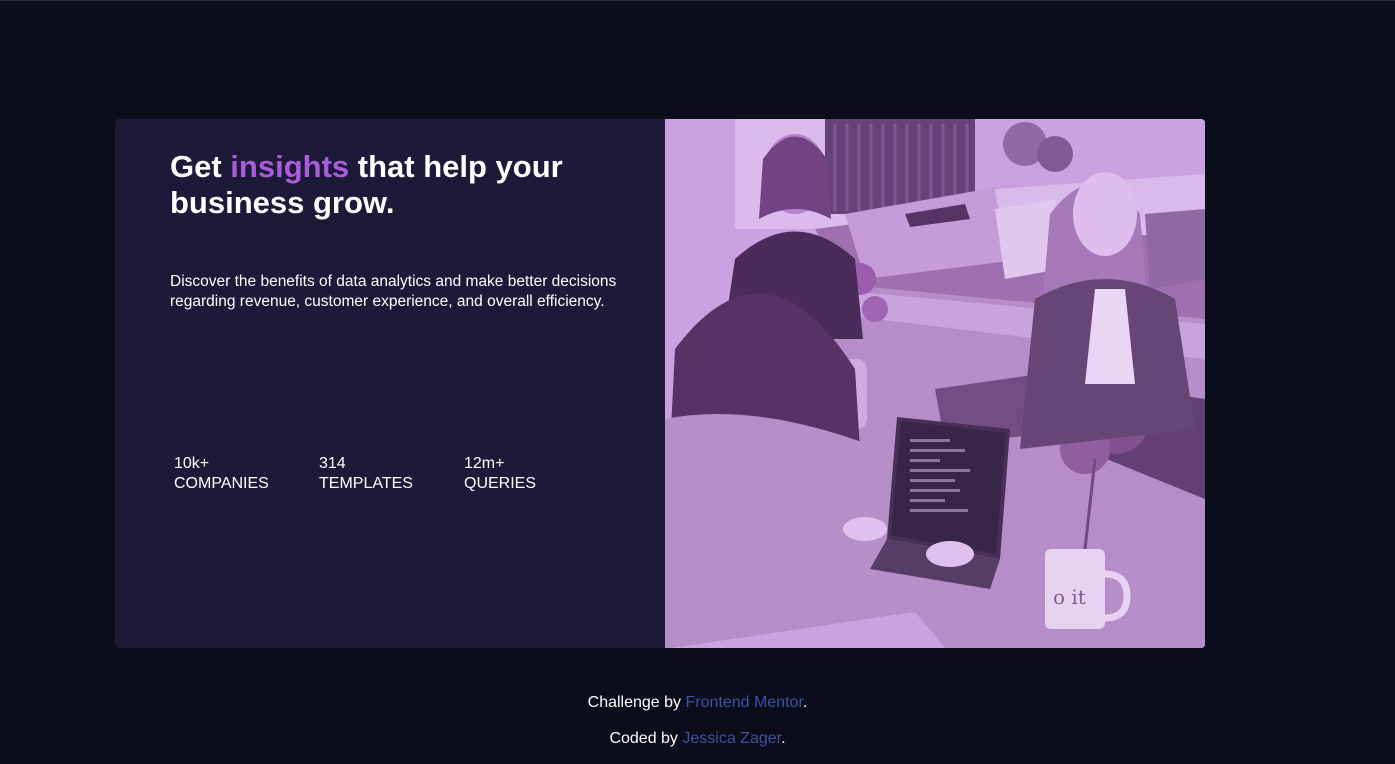 The width and height of the screenshot is (1395, 764). Describe the element at coordinates (697, 0) in the screenshot. I see `top-border` at that location.